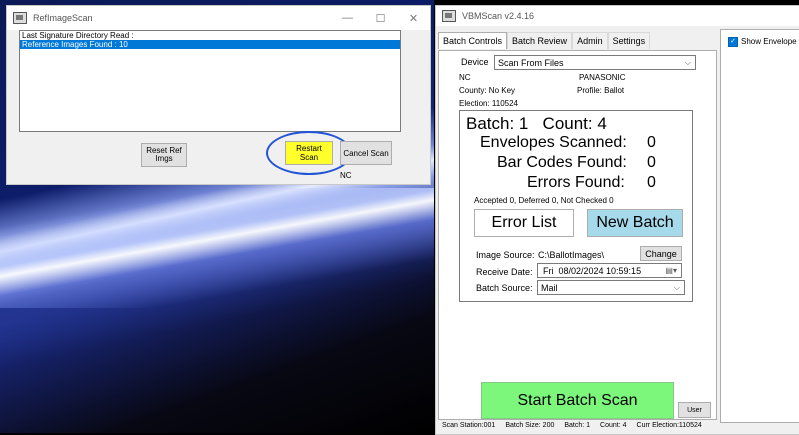  Describe the element at coordinates (577, 400) in the screenshot. I see `start-batch-scan-button: Start Batch Scan` at that location.